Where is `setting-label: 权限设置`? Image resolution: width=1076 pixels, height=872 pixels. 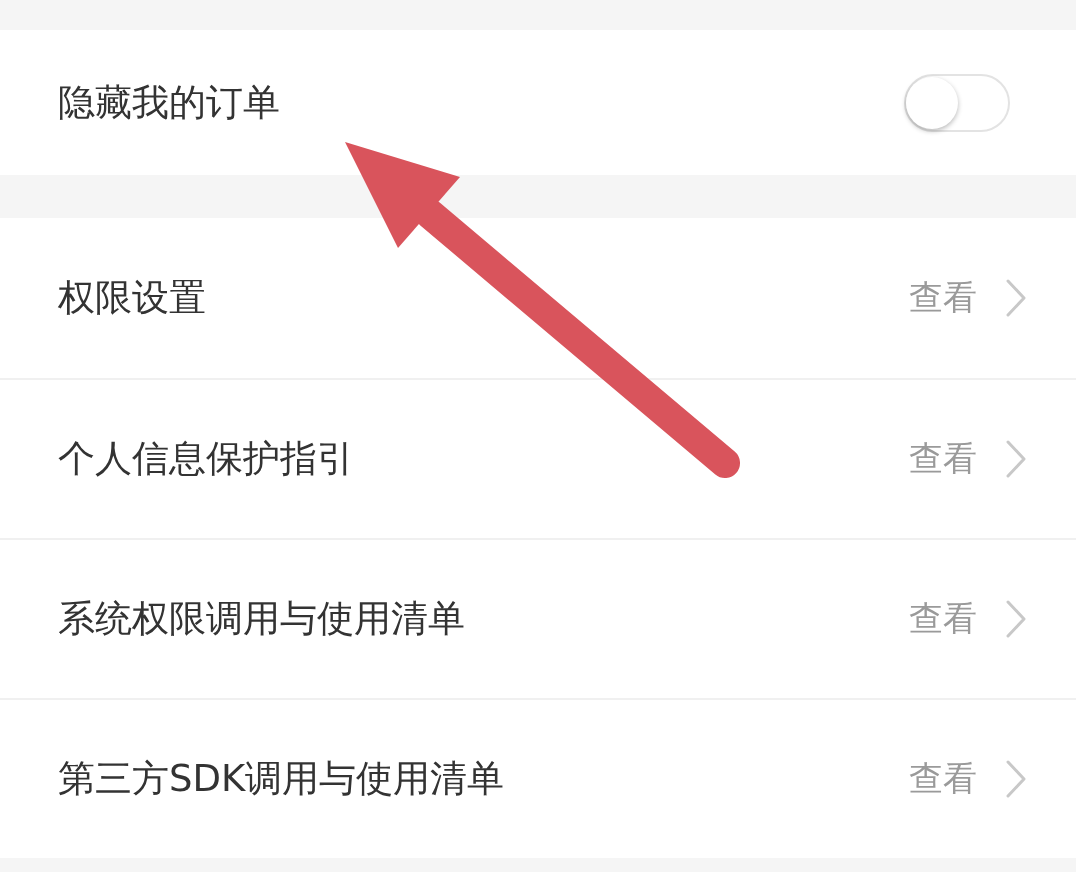 setting-label: 权限设置 is located at coordinates (132, 298).